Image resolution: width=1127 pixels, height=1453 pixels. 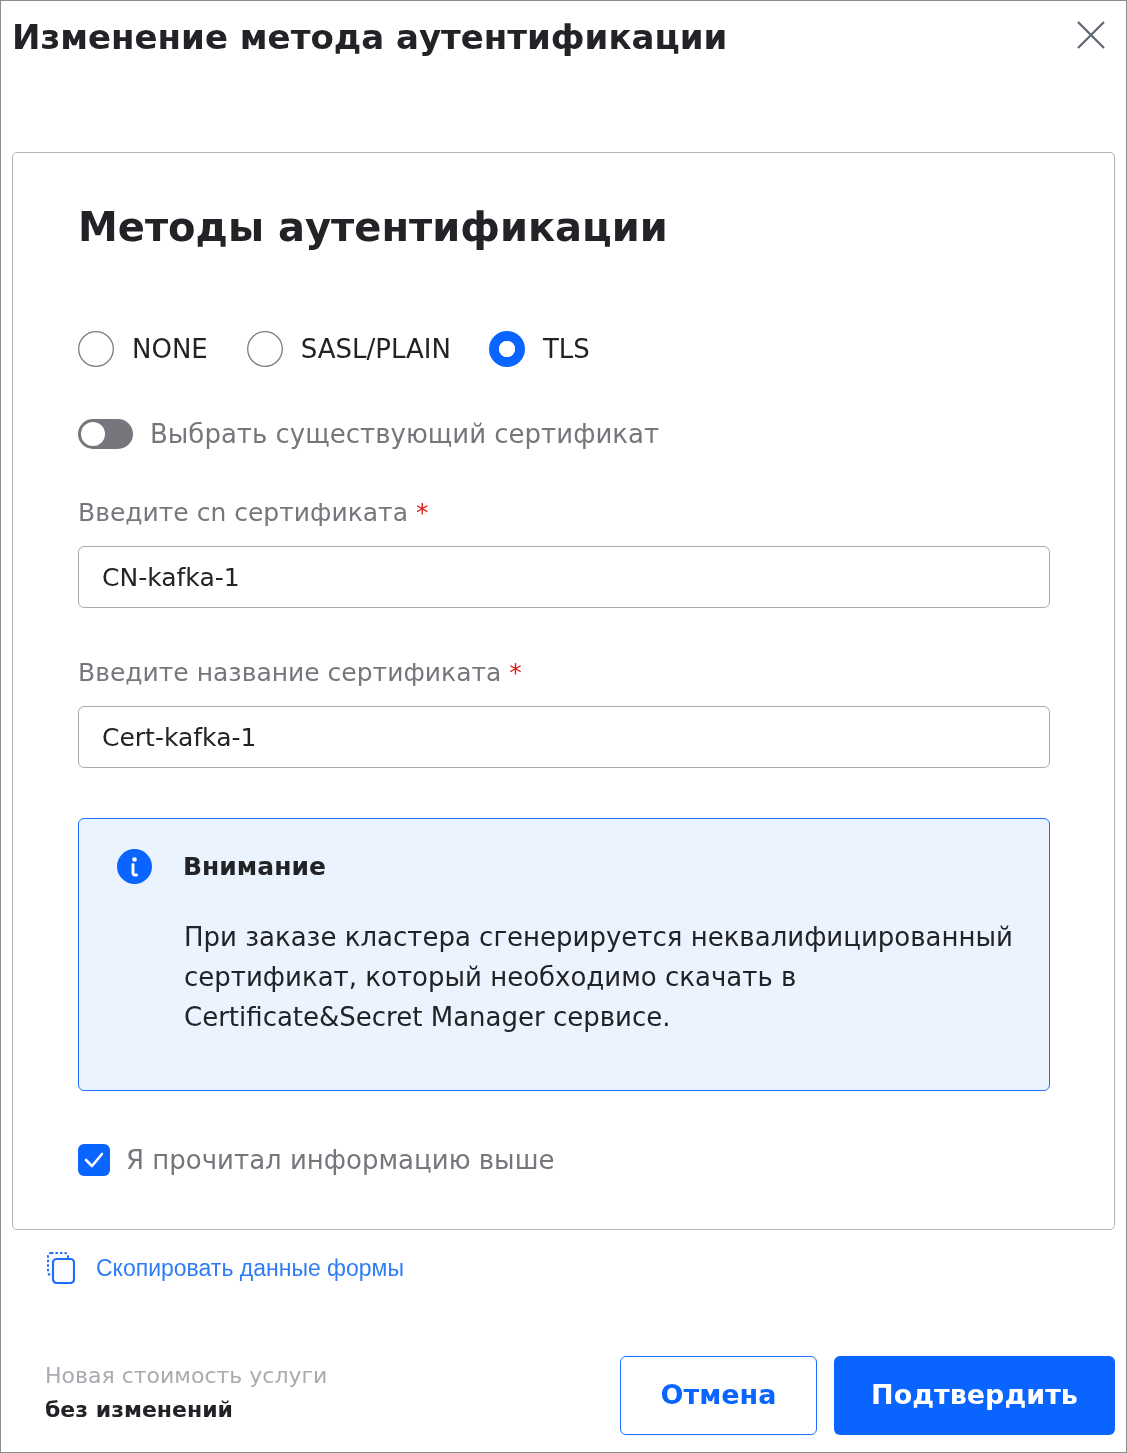 I want to click on copy-form-link: Скопировать данные формы, so click(x=225, y=1268).